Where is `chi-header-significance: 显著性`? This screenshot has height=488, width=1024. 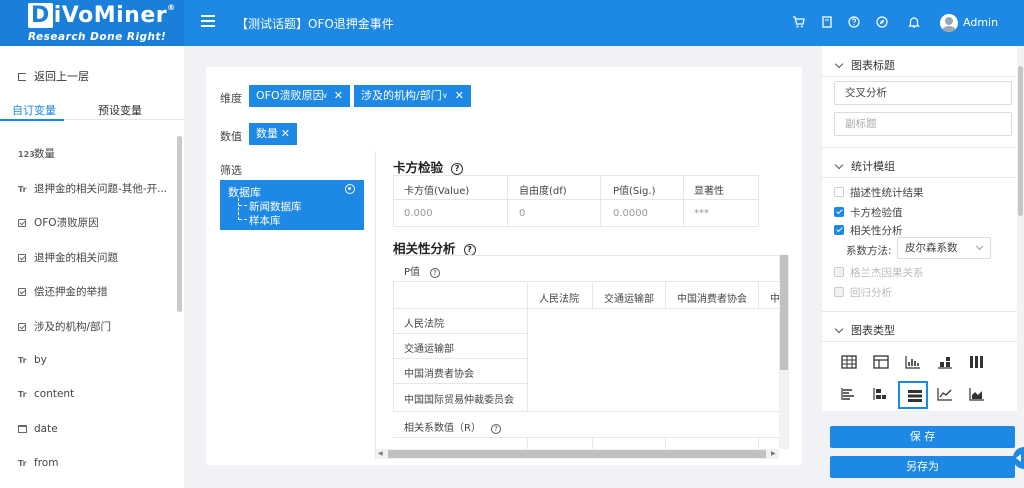 chi-header-significance: 显著性 is located at coordinates (709, 191).